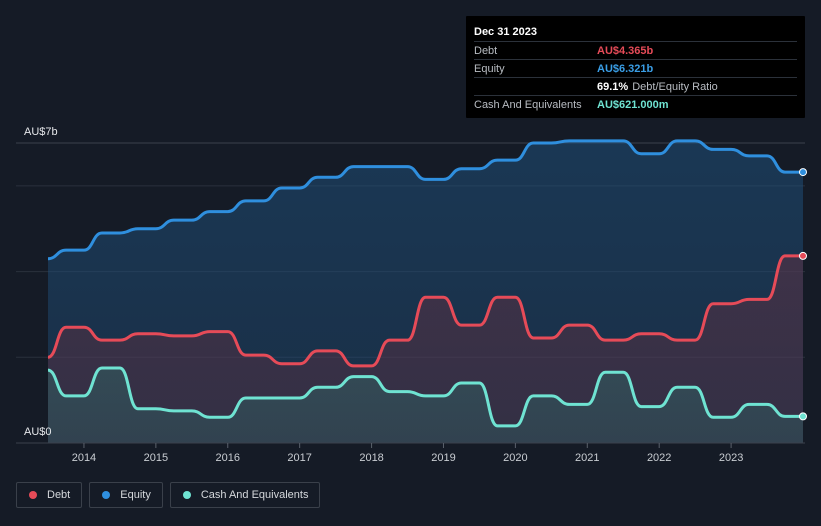 This screenshot has width=821, height=526. Describe the element at coordinates (168, 495) in the screenshot. I see `legend: Debt Equity Cash And Equivalents` at that location.